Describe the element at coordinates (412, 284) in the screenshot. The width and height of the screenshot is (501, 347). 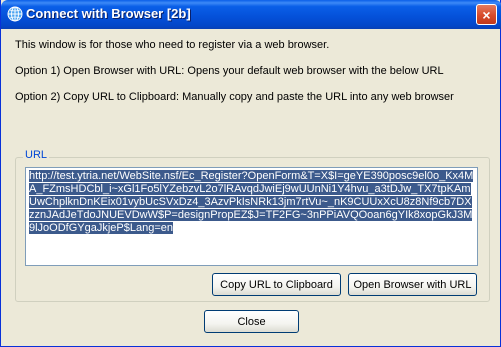
I see `open-browser-button: Open Browser with URL` at that location.